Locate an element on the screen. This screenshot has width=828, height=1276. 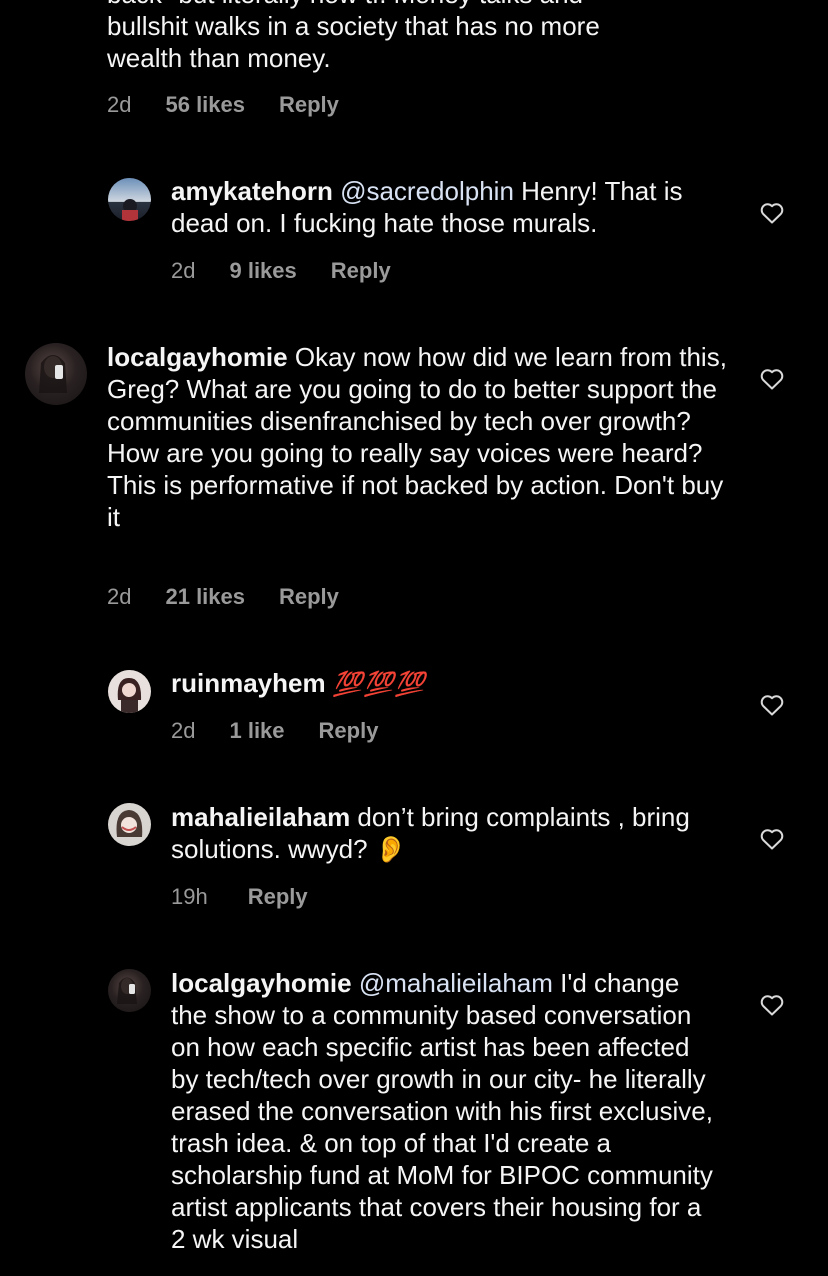
username: mahalieilaham is located at coordinates (260, 817).